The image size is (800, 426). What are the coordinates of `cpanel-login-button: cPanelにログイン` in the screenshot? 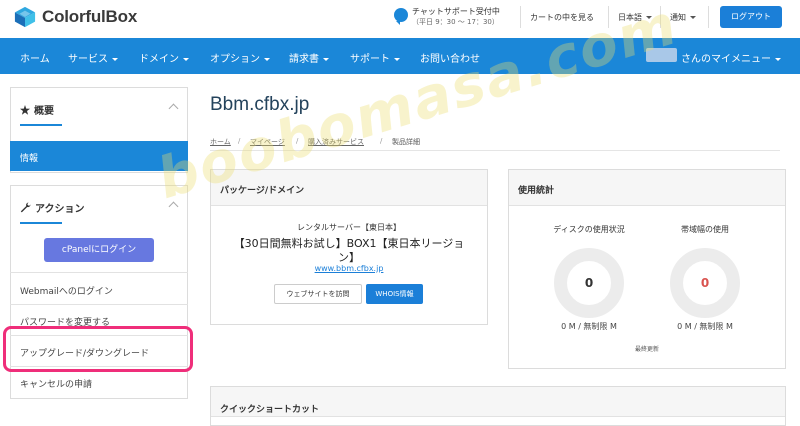 It's located at (99, 250).